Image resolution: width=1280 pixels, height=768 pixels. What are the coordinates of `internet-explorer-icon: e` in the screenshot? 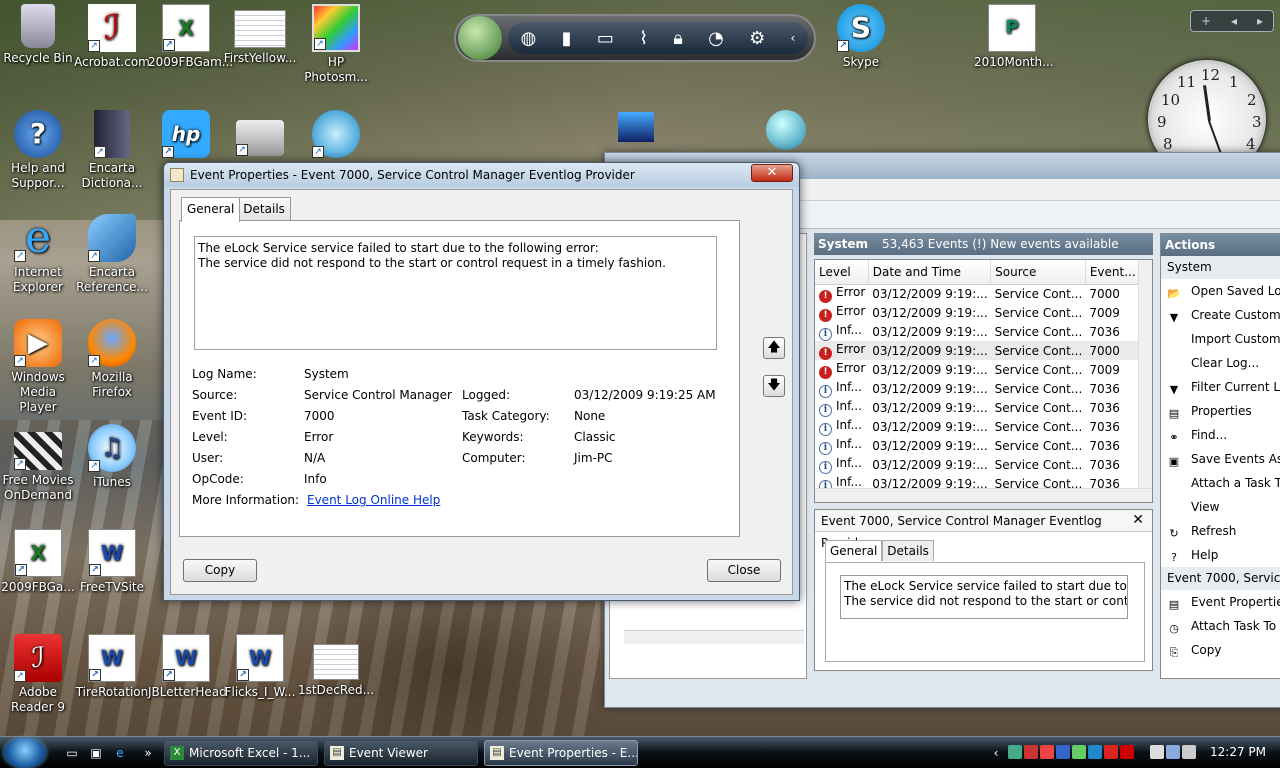 It's located at (120, 753).